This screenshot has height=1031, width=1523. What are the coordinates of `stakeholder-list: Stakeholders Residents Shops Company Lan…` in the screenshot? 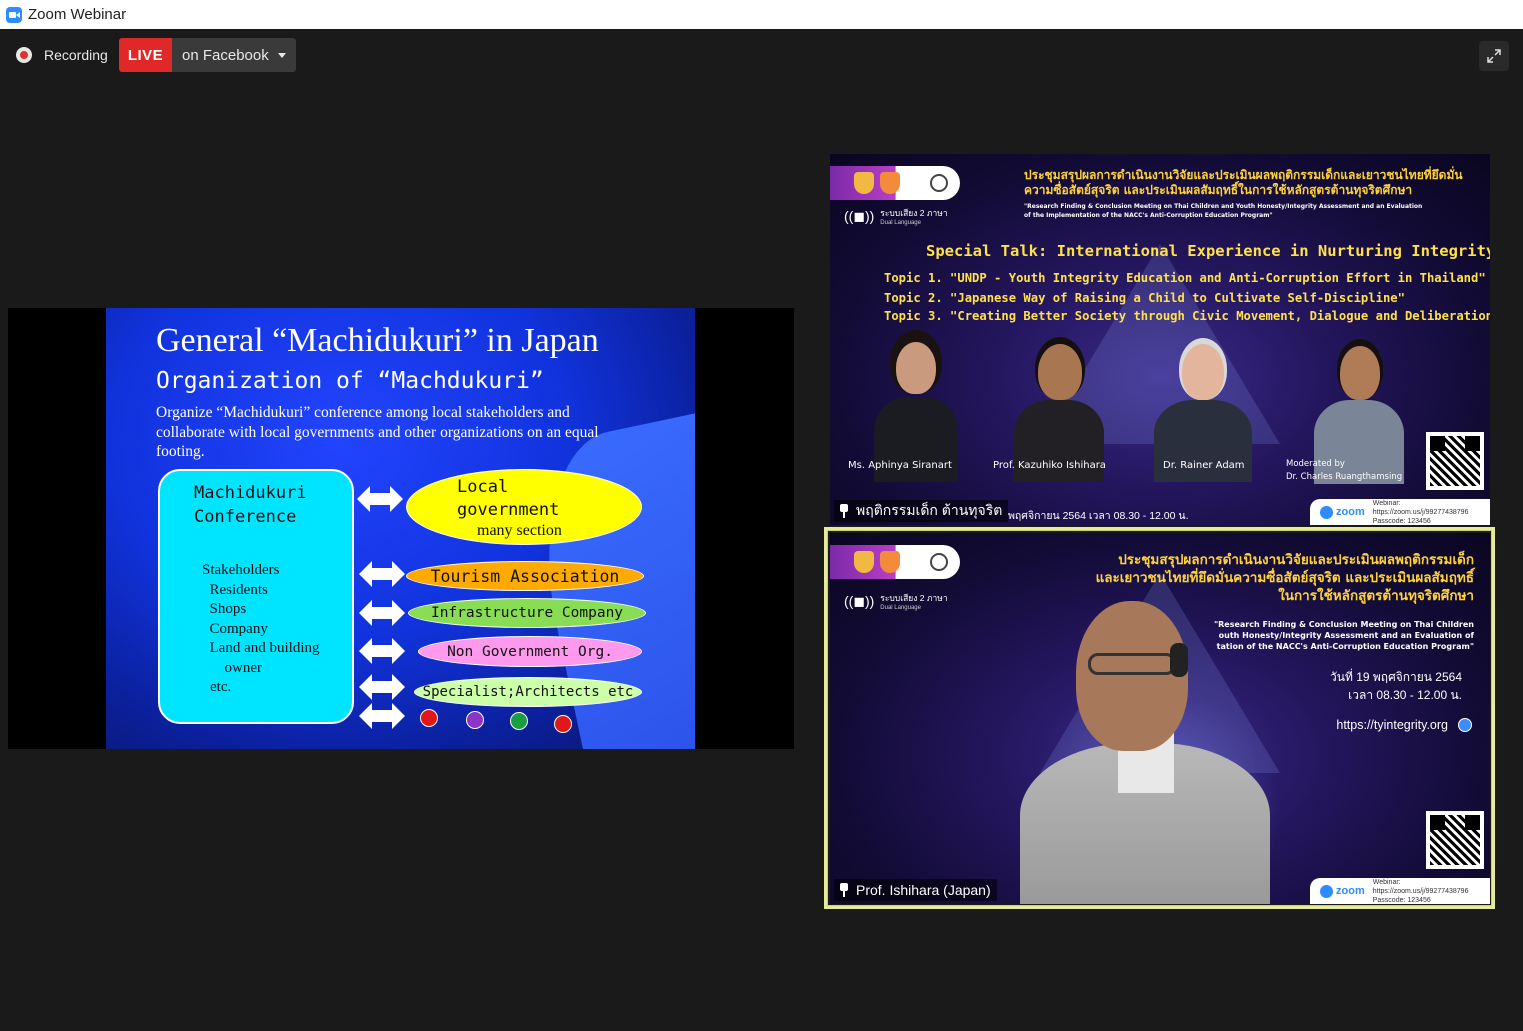 It's located at (260, 629).